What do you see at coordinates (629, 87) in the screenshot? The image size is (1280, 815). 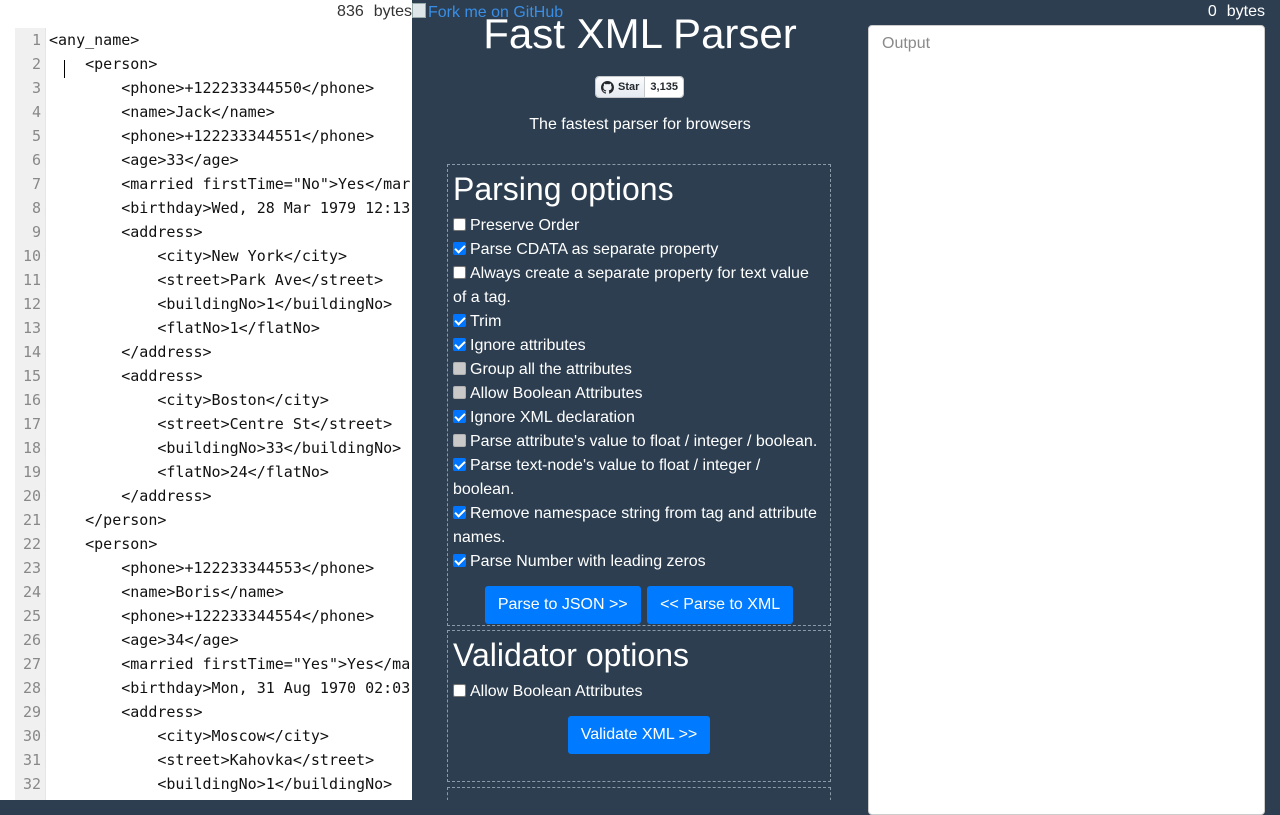 I see `star-label: Star` at bounding box center [629, 87].